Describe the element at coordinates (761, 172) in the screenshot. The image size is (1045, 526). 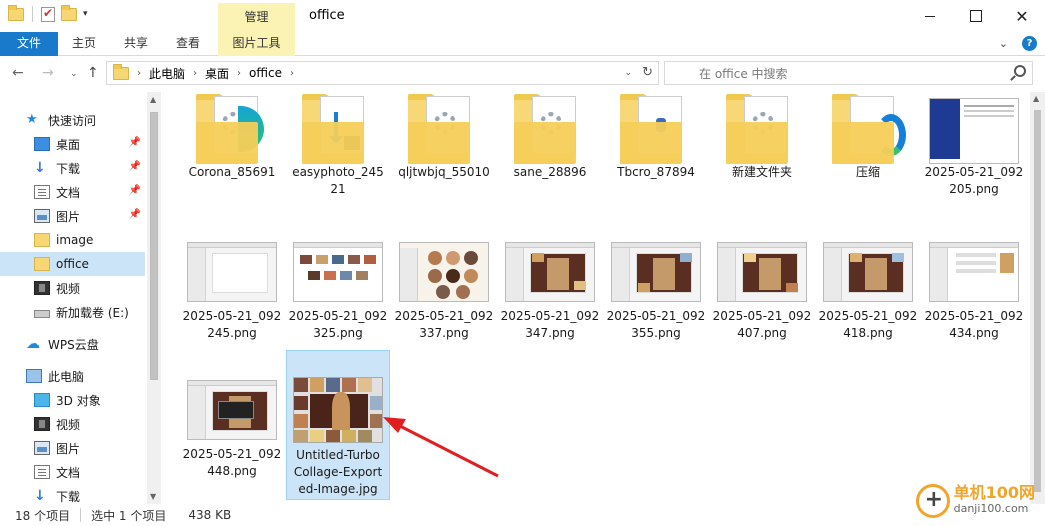
I see `file-name: 新建文件夹` at that location.